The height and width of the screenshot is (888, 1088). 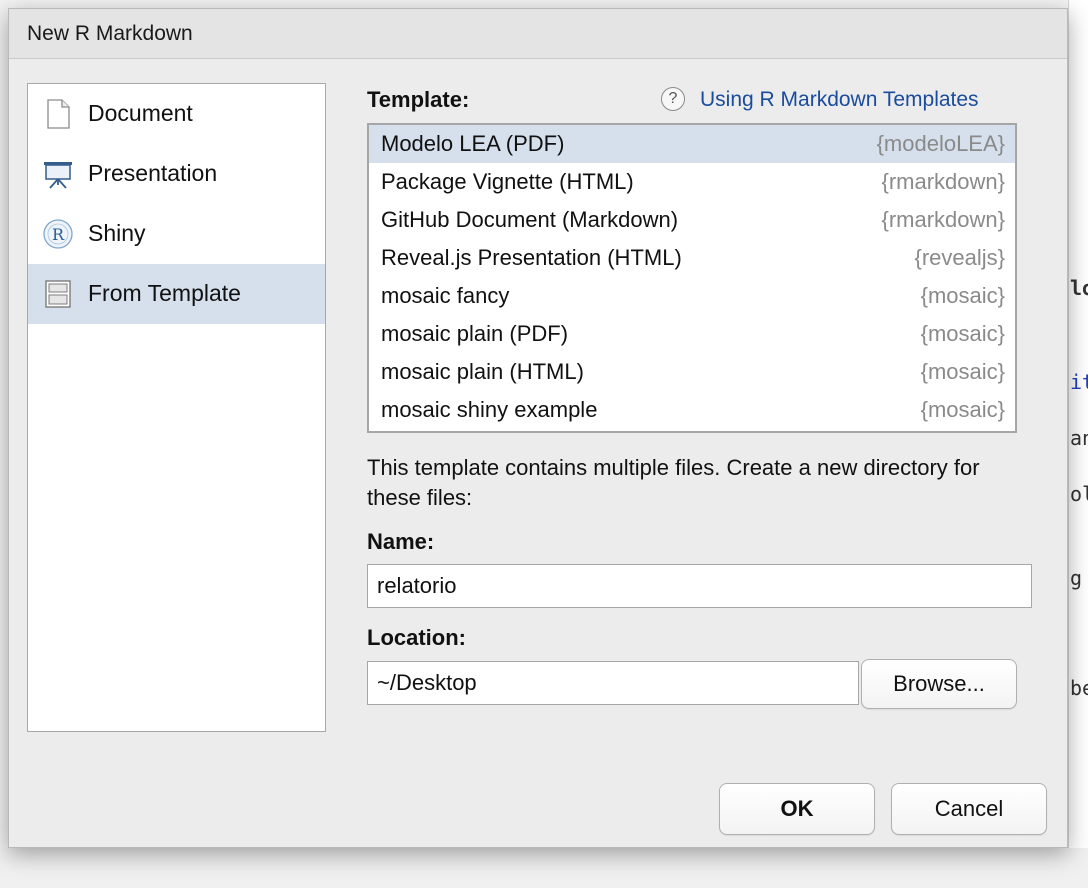 I want to click on template-row: Package Vignette (HTML) {rmarkdown}, so click(x=692, y=182).